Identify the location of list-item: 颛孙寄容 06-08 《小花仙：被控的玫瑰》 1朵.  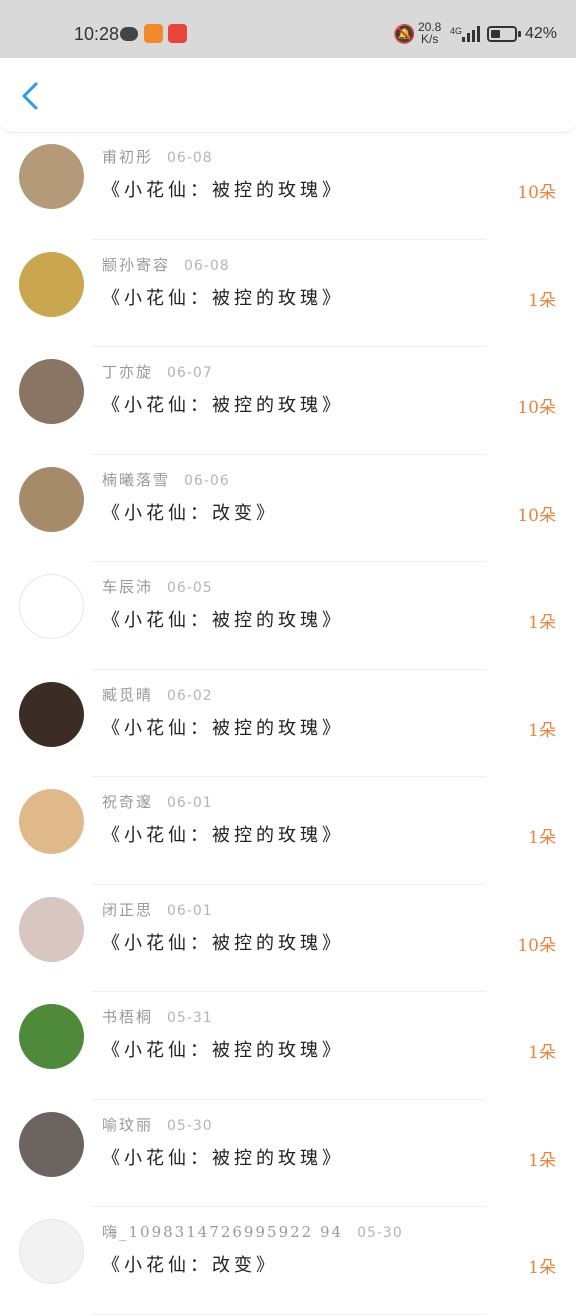
(288, 293).